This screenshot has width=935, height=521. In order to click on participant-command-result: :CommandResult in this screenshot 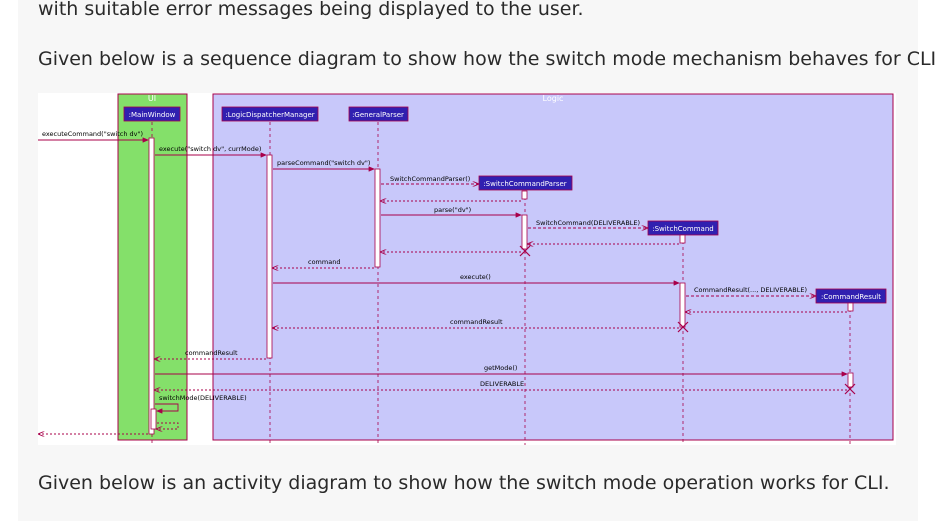, I will do `click(851, 296)`.